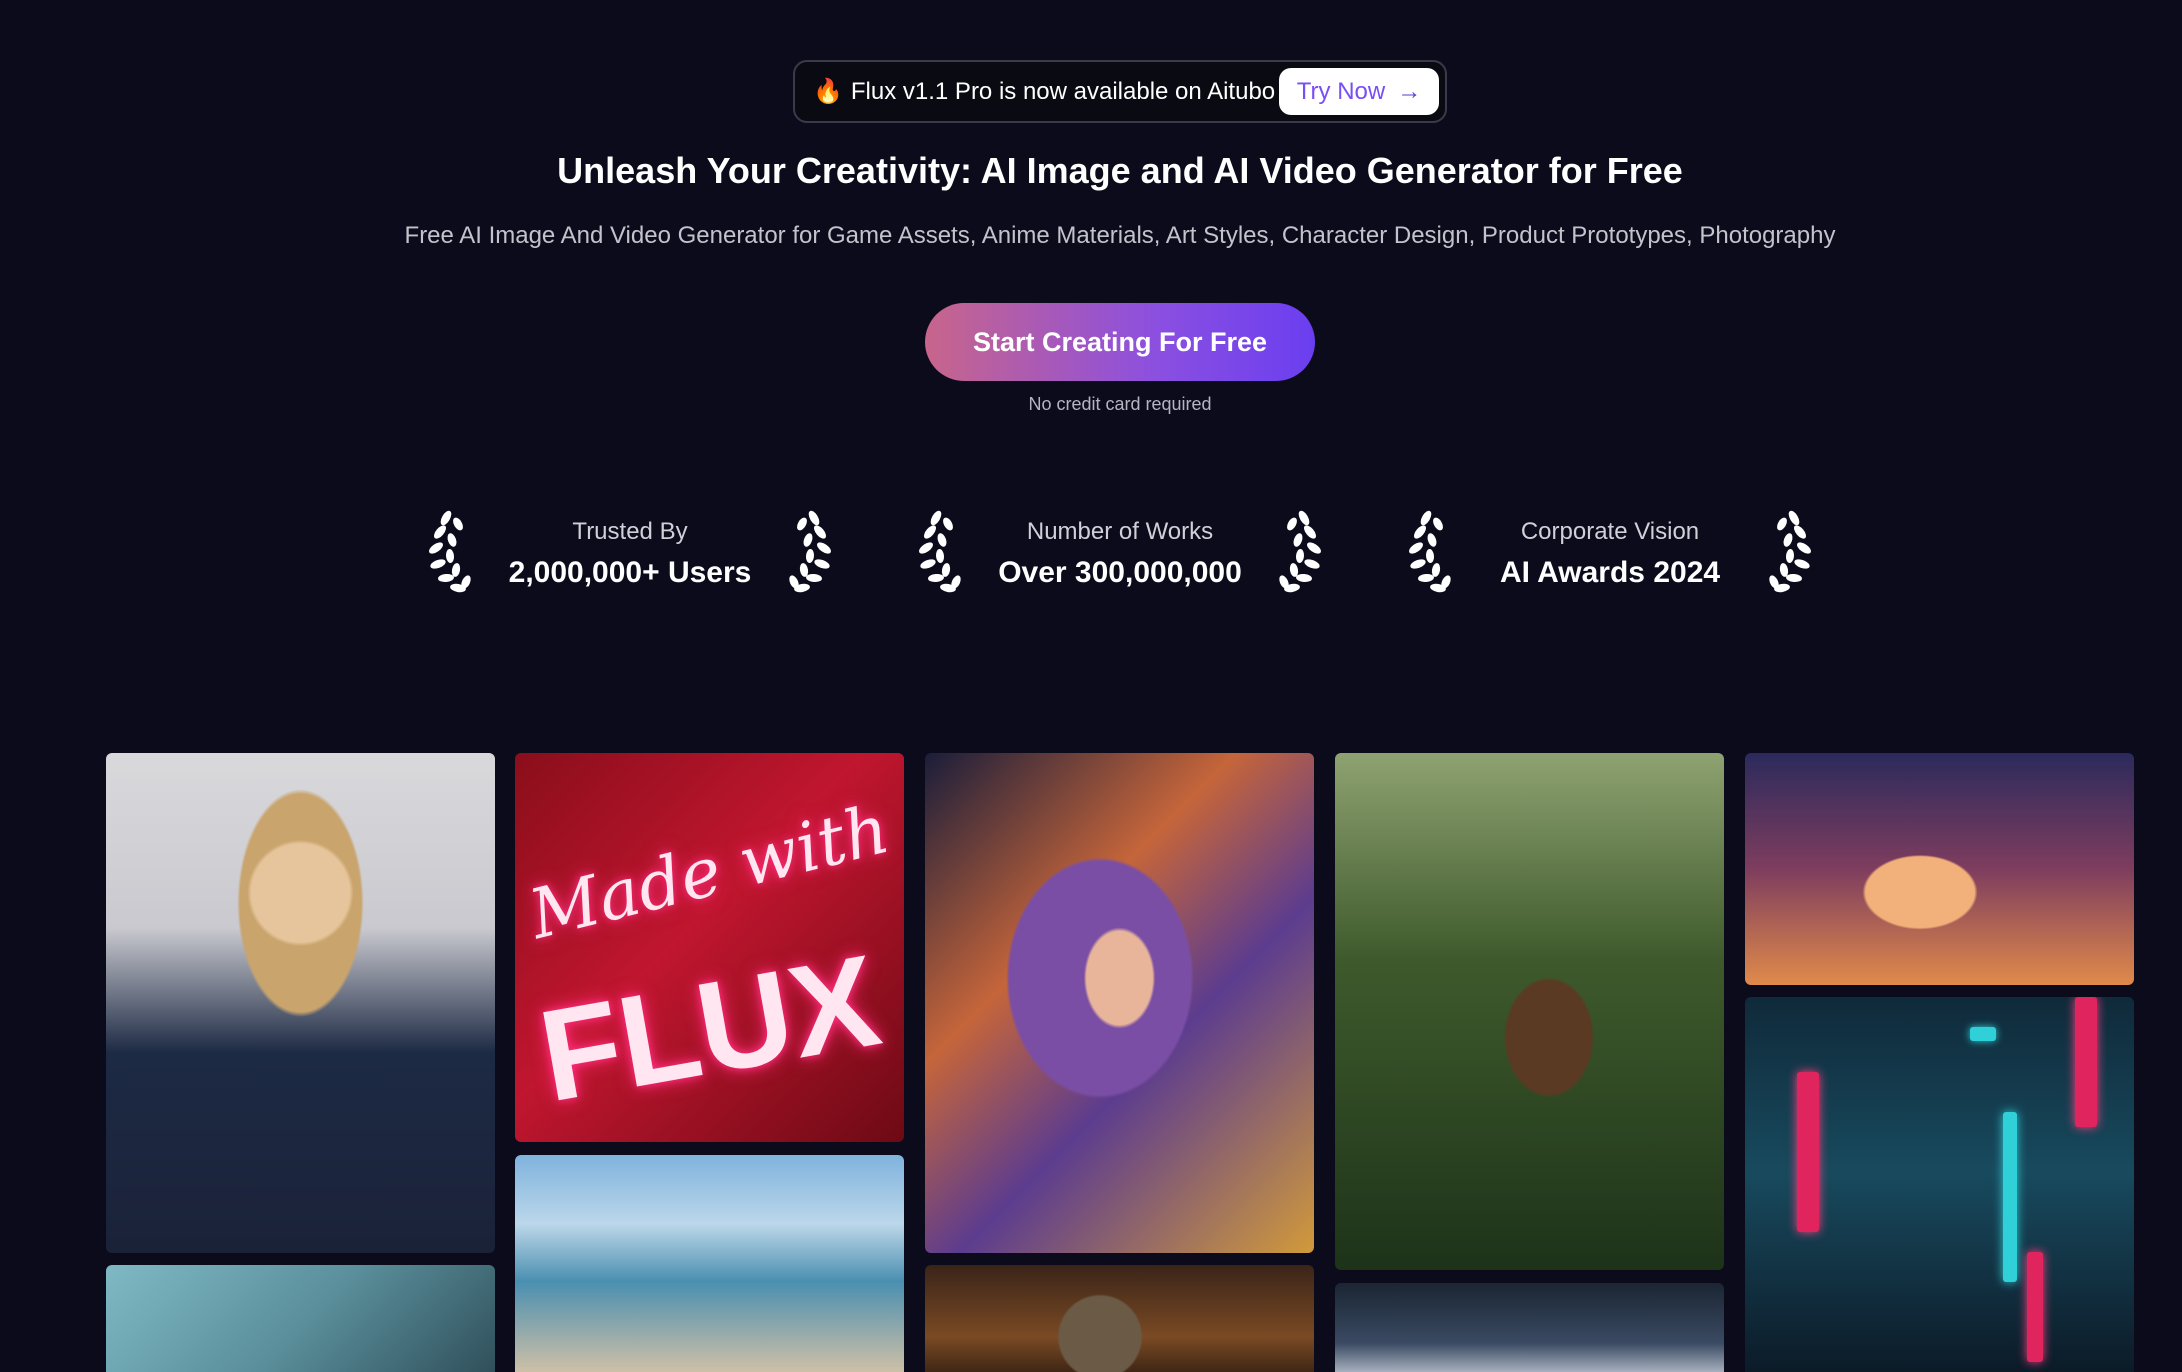 The image size is (2182, 1372). What do you see at coordinates (300, 1318) in the screenshot?
I see `gallery-image-creature` at bounding box center [300, 1318].